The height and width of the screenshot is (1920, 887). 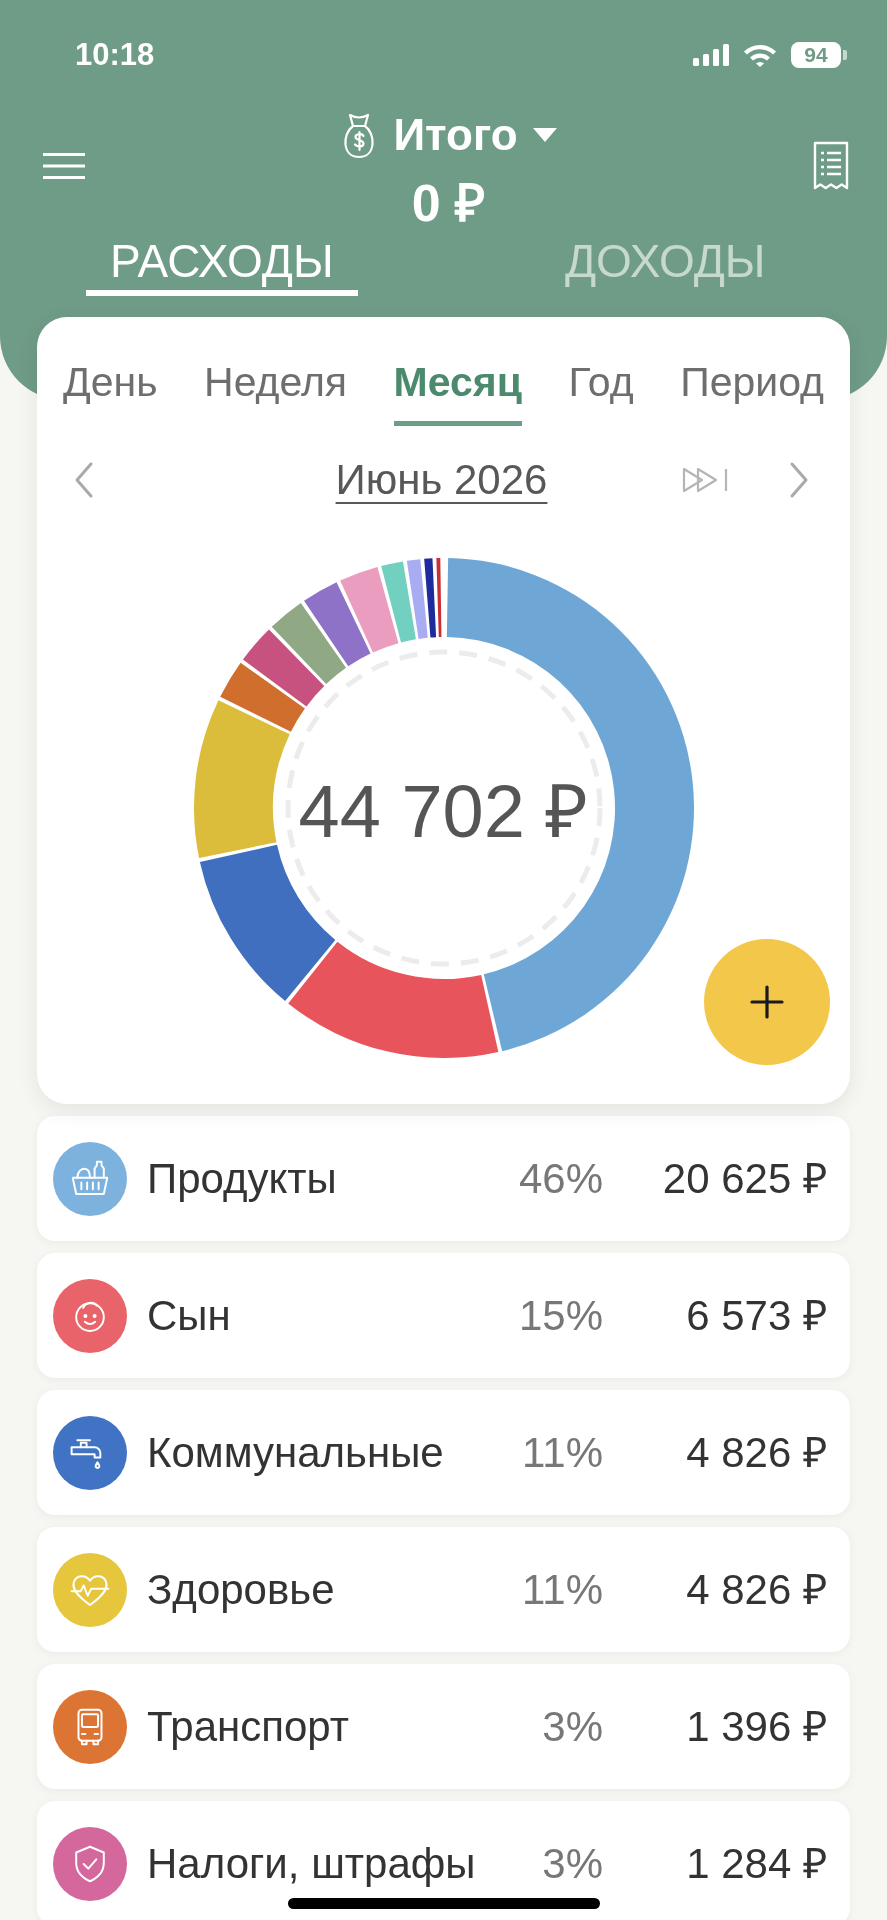 I want to click on chart-total-amount: 44 702 ₽, so click(x=443, y=811).